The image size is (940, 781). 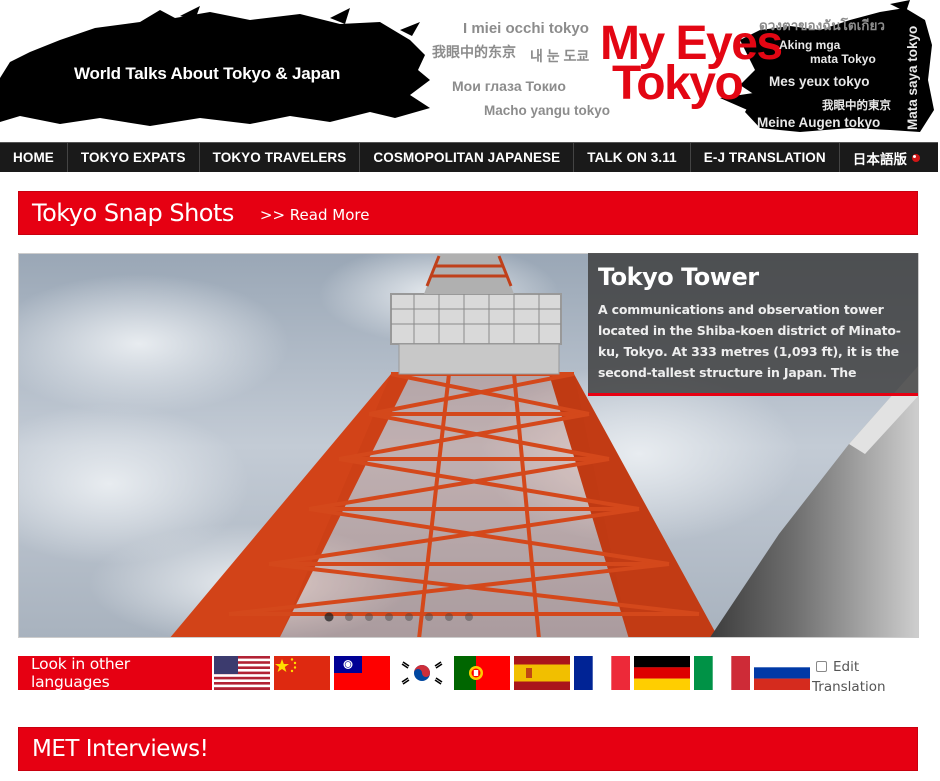 I want to click on language-tagline-chinese: 我眼中的东京, so click(x=474, y=52).